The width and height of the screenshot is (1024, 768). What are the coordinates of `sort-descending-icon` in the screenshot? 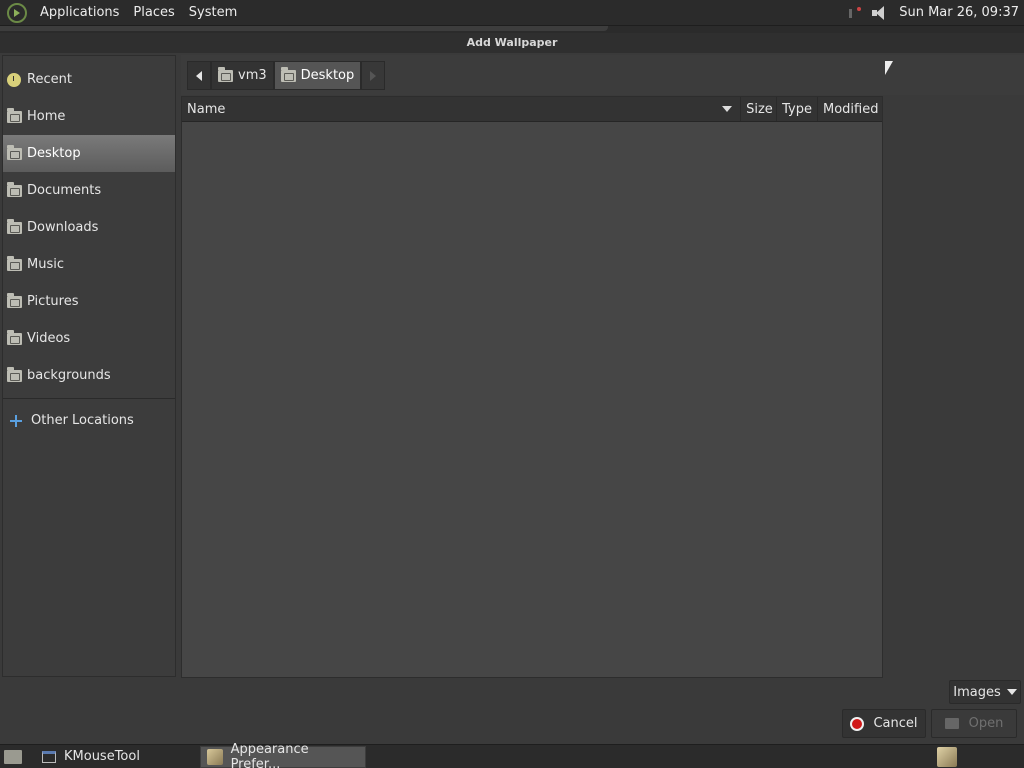 It's located at (727, 109).